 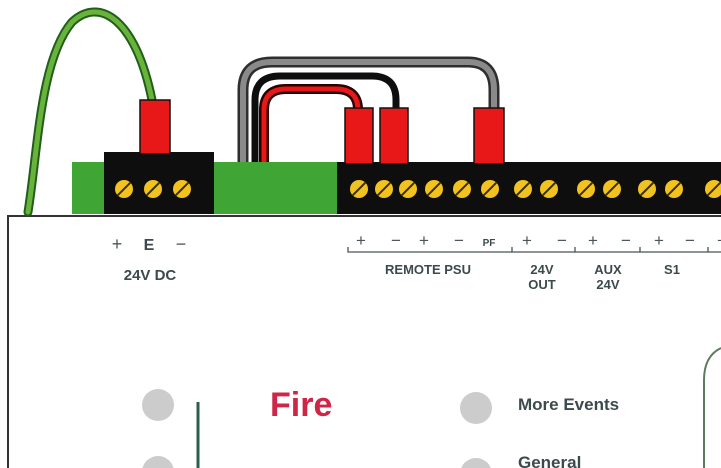 What do you see at coordinates (301, 405) in the screenshot?
I see `panel-title-fire: Fire` at bounding box center [301, 405].